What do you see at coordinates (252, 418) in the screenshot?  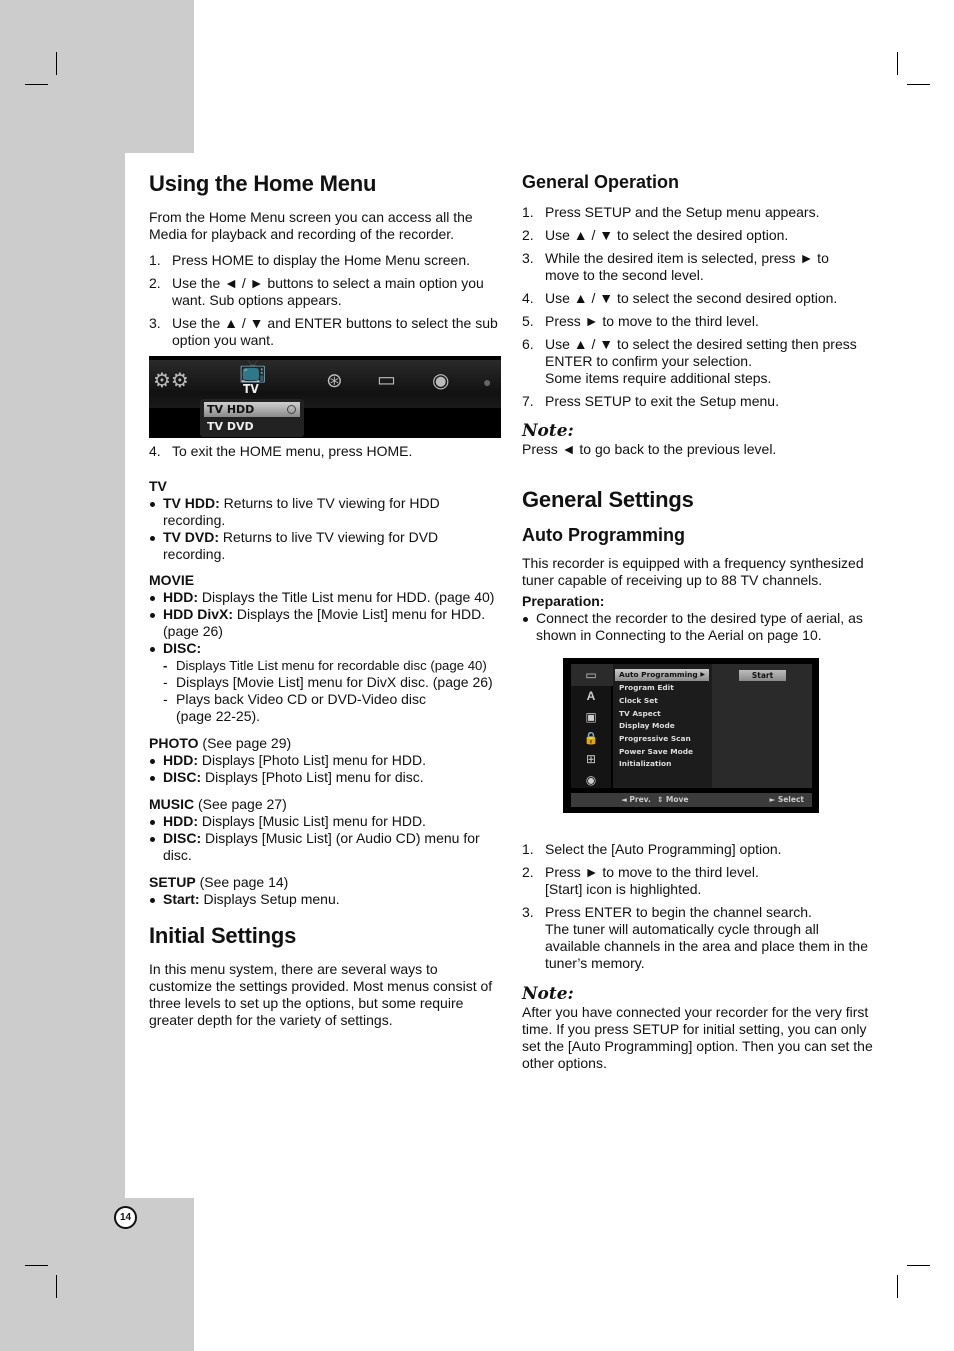 I see `home-submenu: TV HDD TV DVD` at bounding box center [252, 418].